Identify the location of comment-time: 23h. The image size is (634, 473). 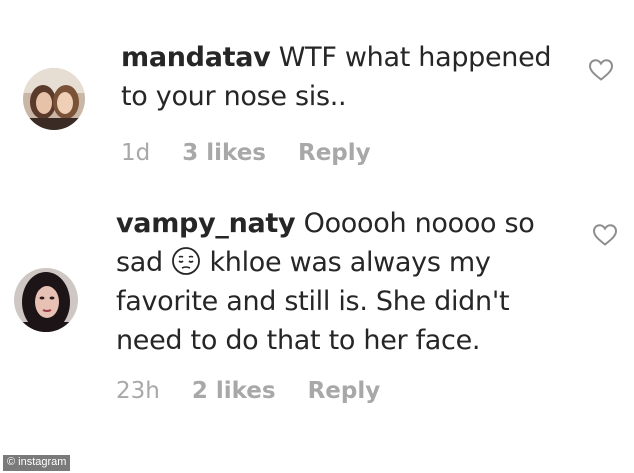
(138, 391).